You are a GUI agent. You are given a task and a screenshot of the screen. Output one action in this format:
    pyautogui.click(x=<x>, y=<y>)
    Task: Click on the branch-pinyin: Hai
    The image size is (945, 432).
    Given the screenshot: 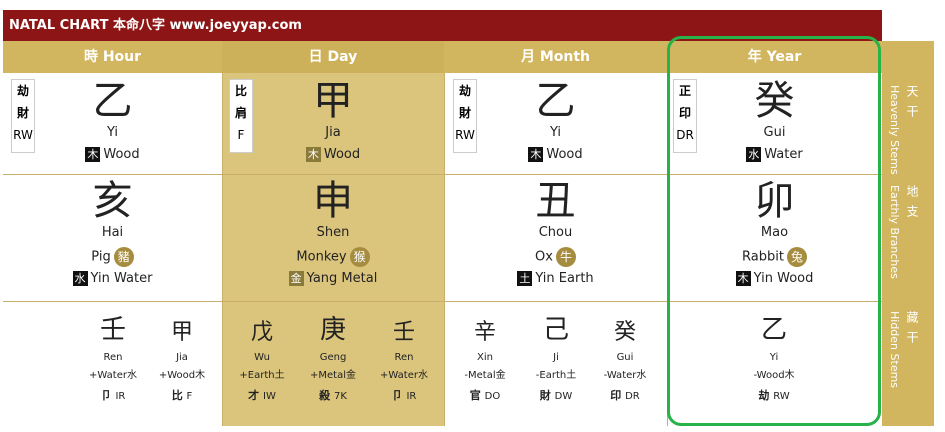 What is the action you would take?
    pyautogui.click(x=112, y=232)
    